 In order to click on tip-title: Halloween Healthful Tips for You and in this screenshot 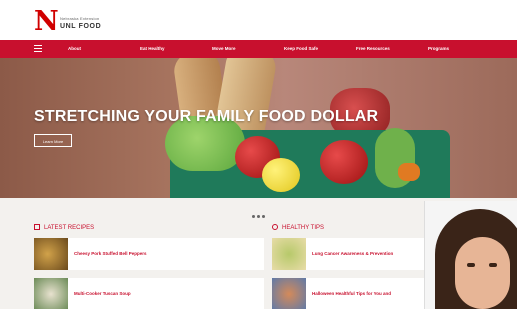, I will do `click(351, 293)`.